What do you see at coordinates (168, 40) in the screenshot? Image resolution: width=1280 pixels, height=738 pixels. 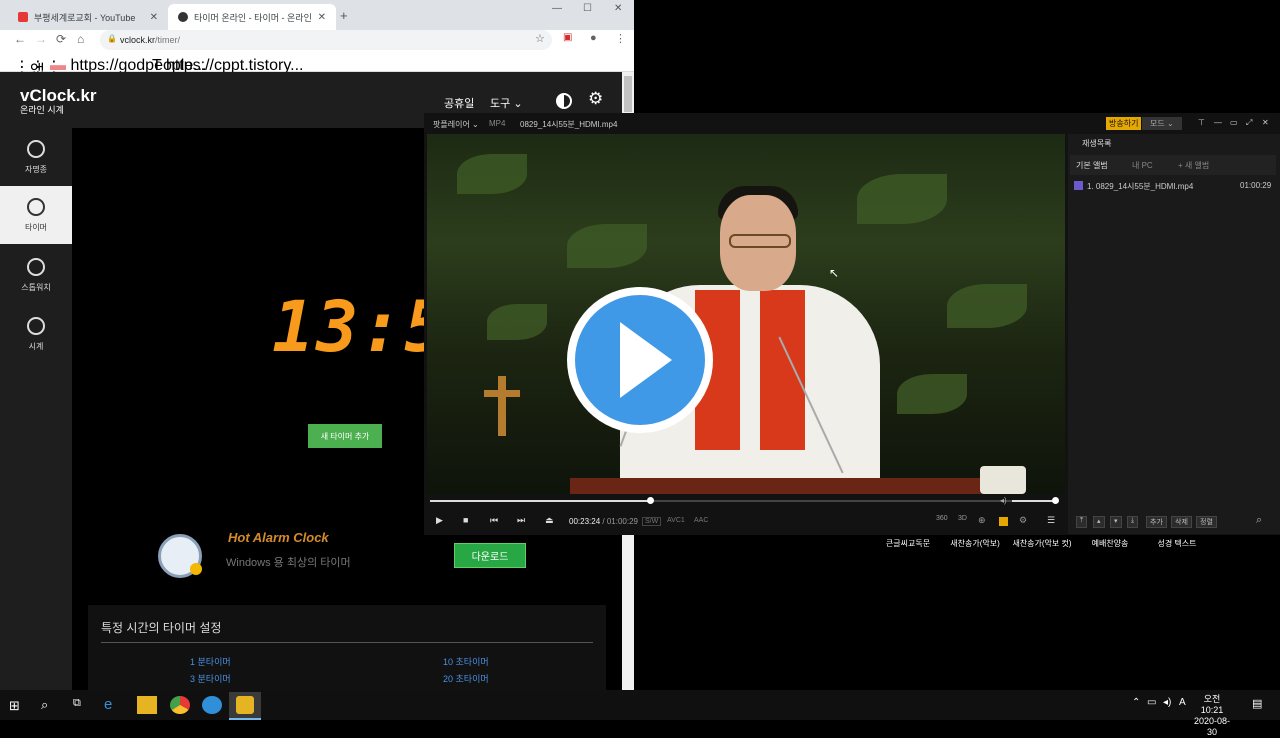 I see `url-path: /timer/` at bounding box center [168, 40].